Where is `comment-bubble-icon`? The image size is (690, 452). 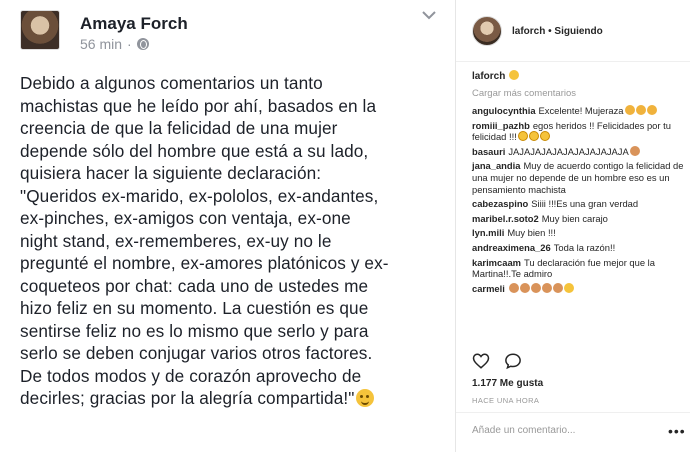 comment-bubble-icon is located at coordinates (513, 361).